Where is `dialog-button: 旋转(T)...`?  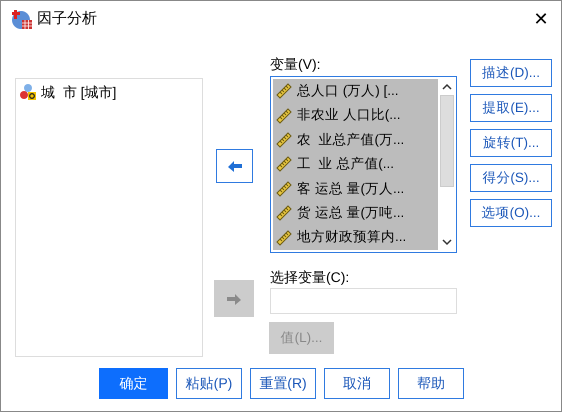 dialog-button: 旋转(T)... is located at coordinates (511, 143).